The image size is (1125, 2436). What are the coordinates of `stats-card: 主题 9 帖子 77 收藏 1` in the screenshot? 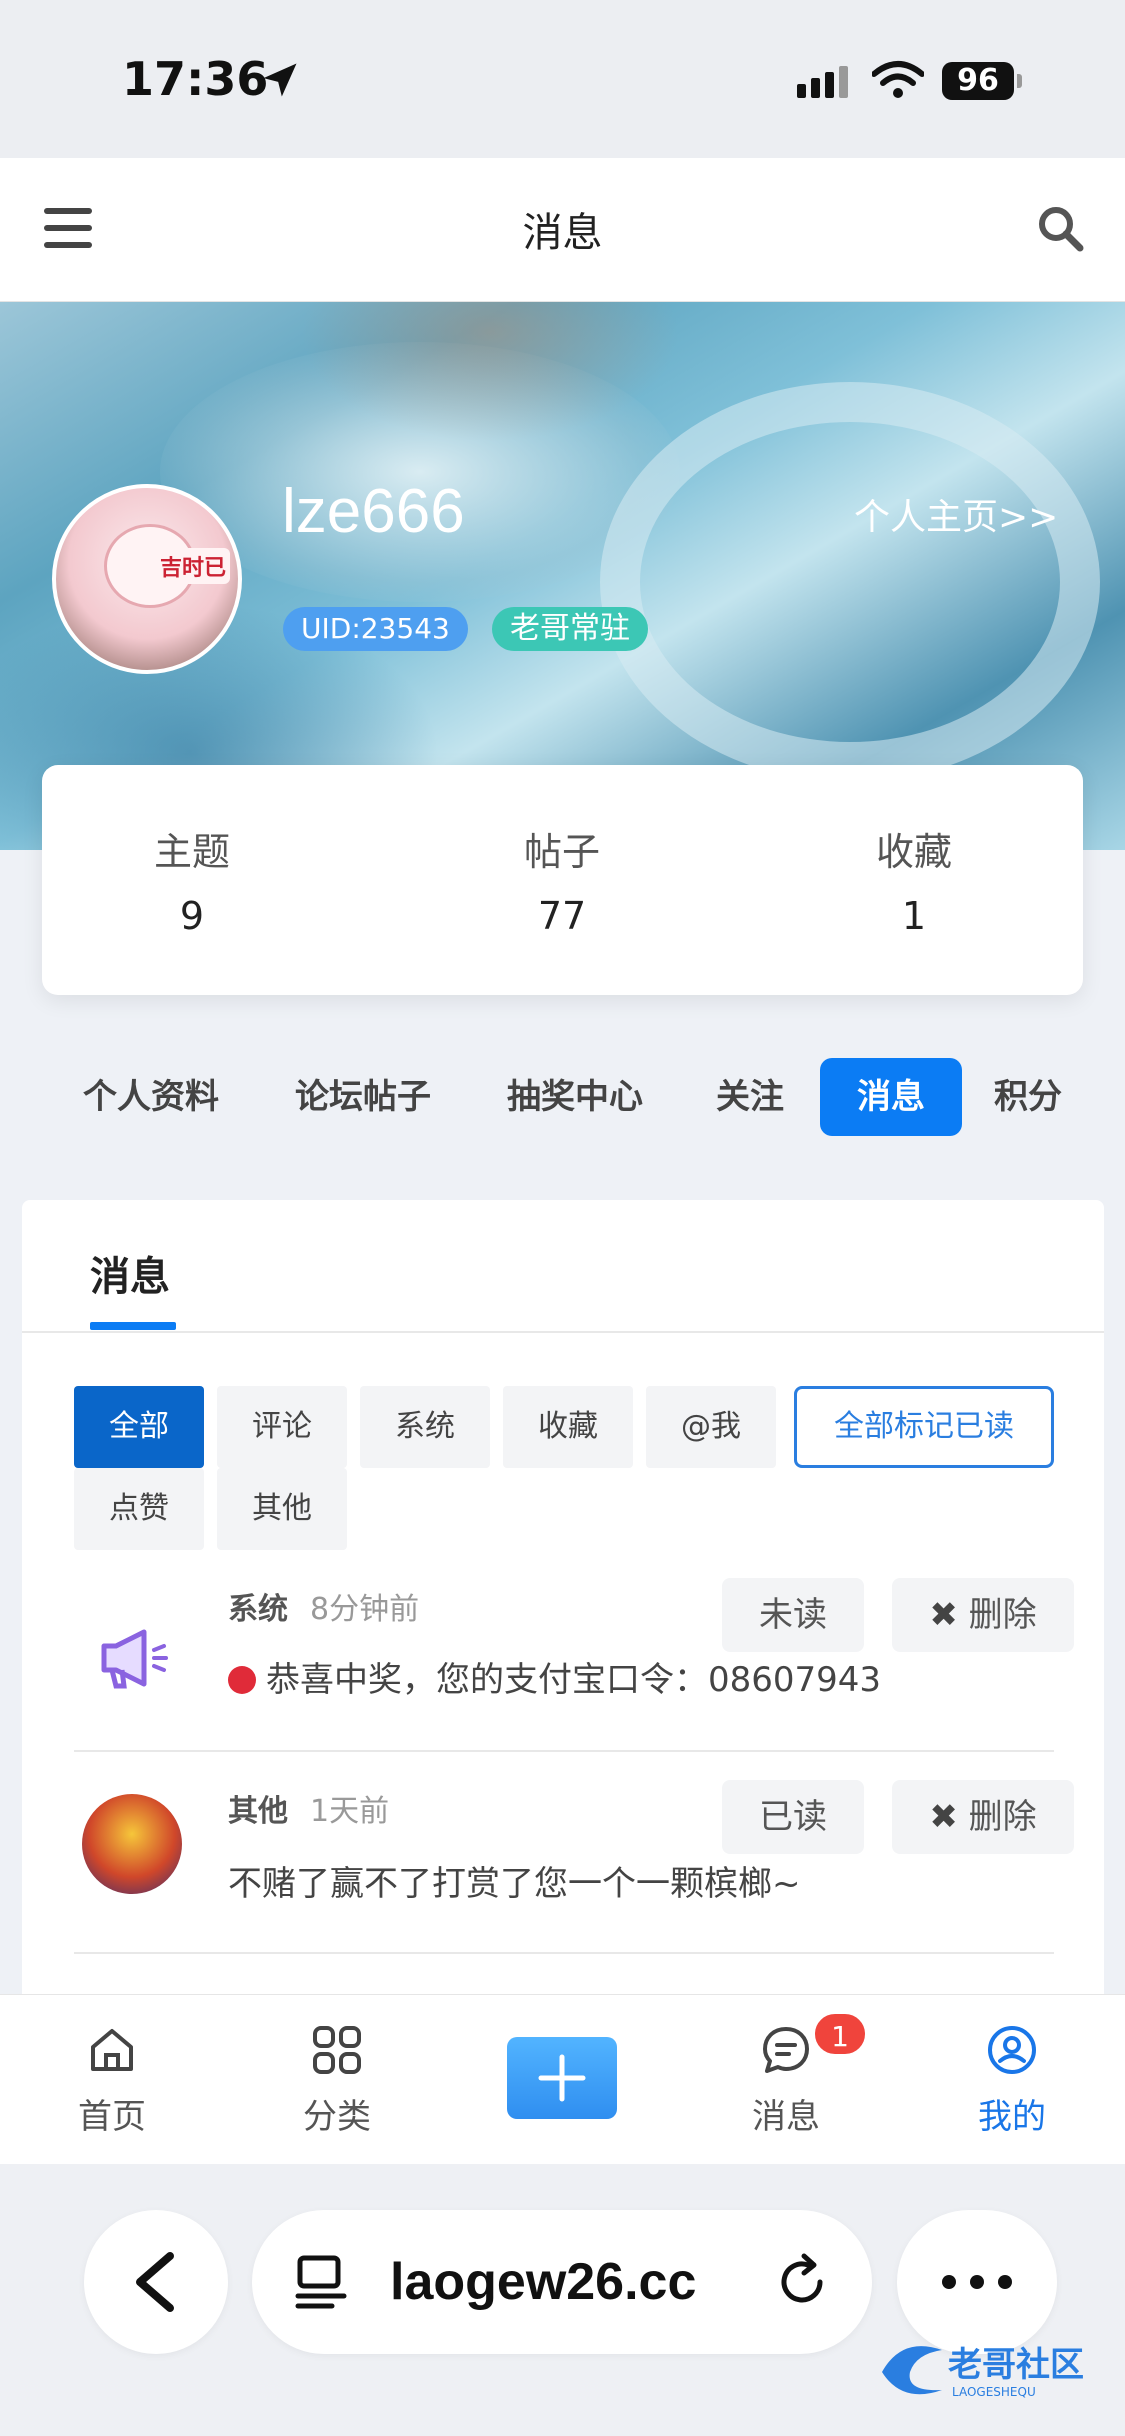 It's located at (562, 880).